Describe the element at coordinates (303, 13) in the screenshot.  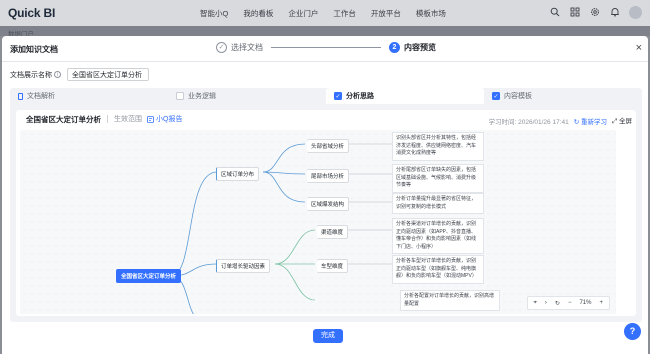
I see `nav-item-enterprise-portal: 企业门户` at that location.